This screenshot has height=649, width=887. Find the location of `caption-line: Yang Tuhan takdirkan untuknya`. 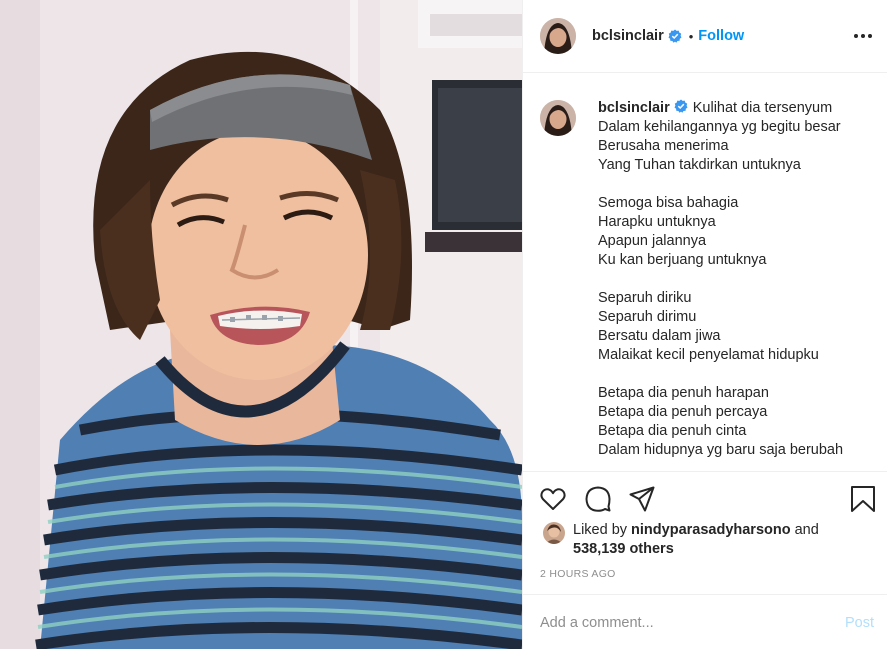

caption-line: Yang Tuhan takdirkan untuknya is located at coordinates (699, 165).